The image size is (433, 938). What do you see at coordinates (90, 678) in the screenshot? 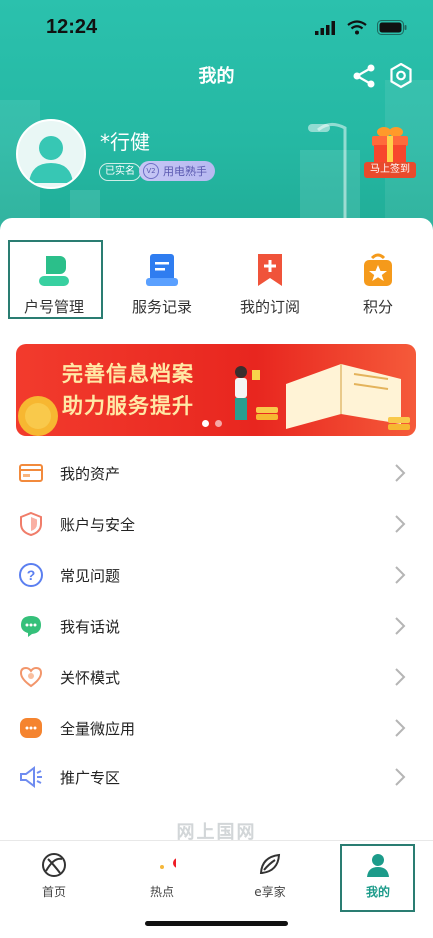
I see `menu-item-label: 关怀模式` at bounding box center [90, 678].